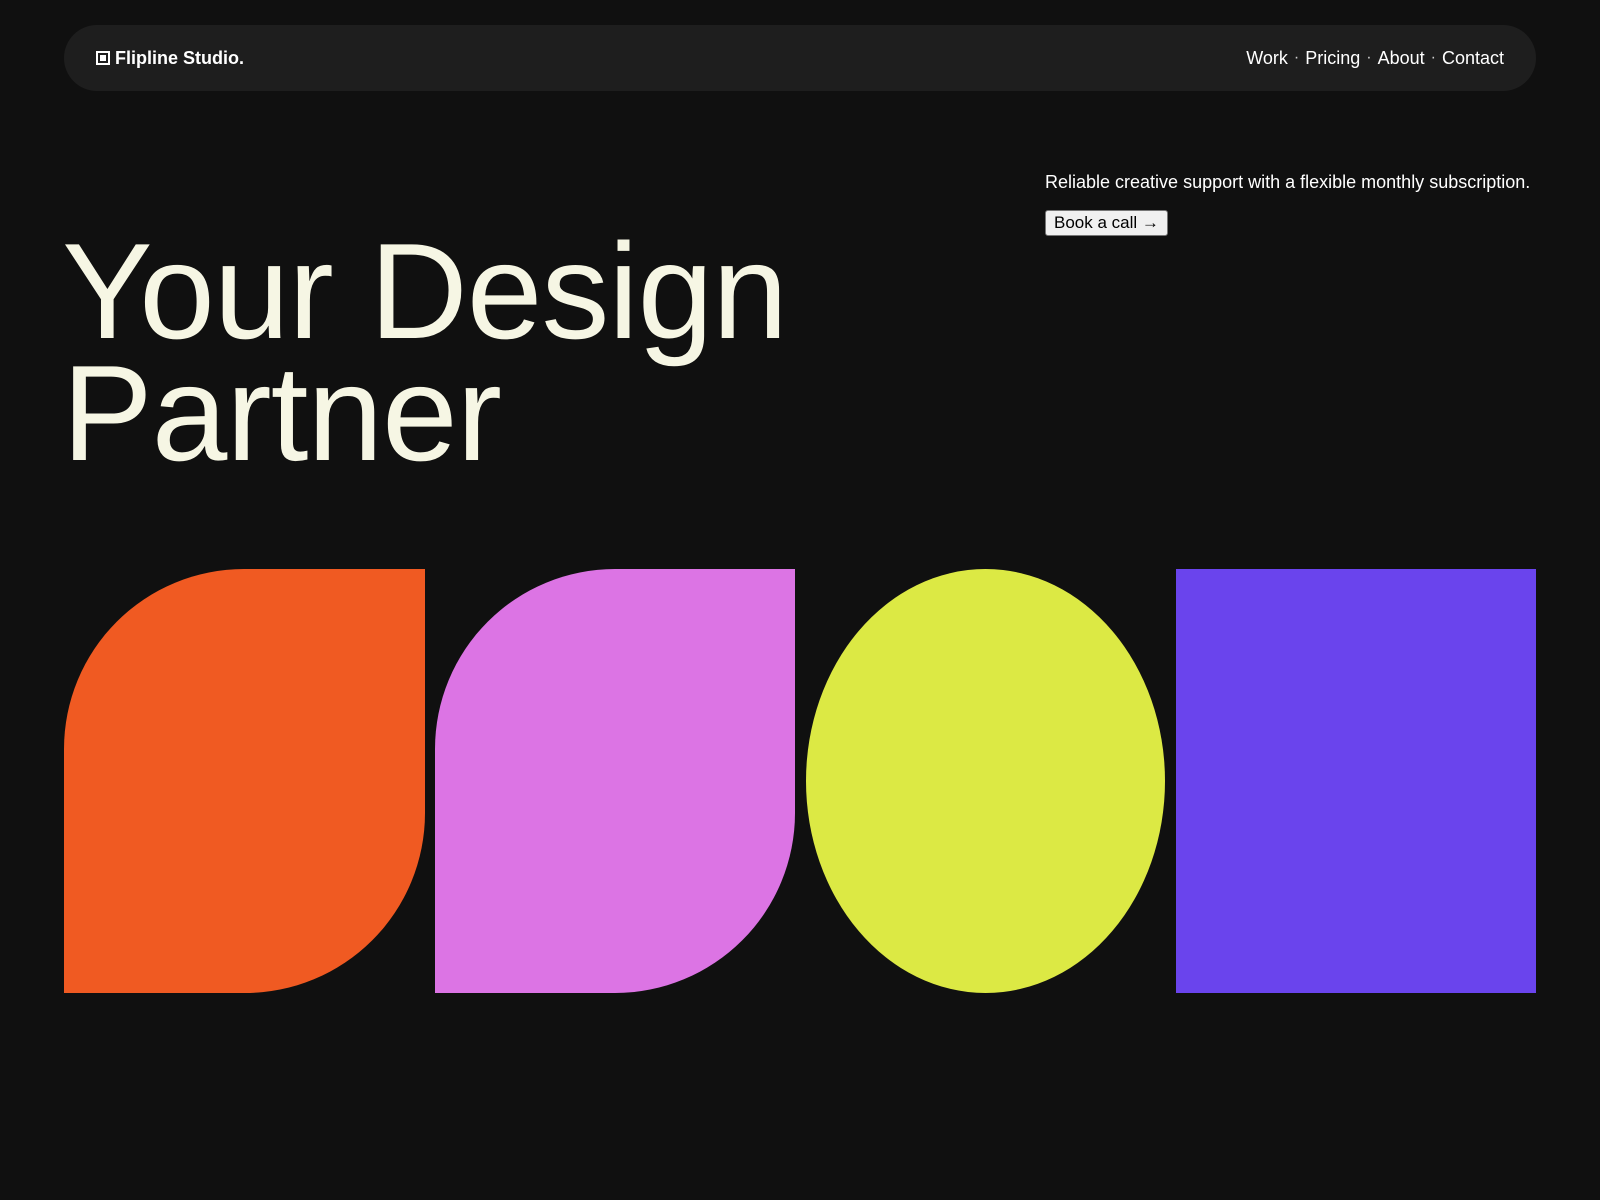 This screenshot has height=1200, width=1600. I want to click on purple-square-shape, so click(1356, 781).